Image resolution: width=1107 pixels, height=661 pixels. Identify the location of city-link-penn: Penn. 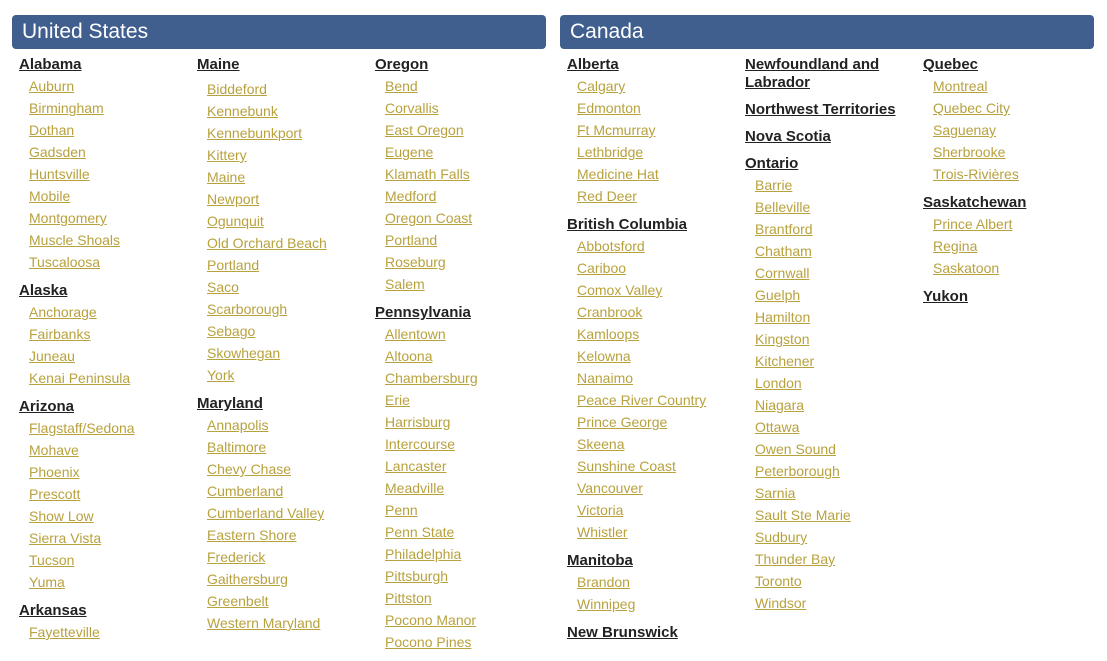
(469, 510).